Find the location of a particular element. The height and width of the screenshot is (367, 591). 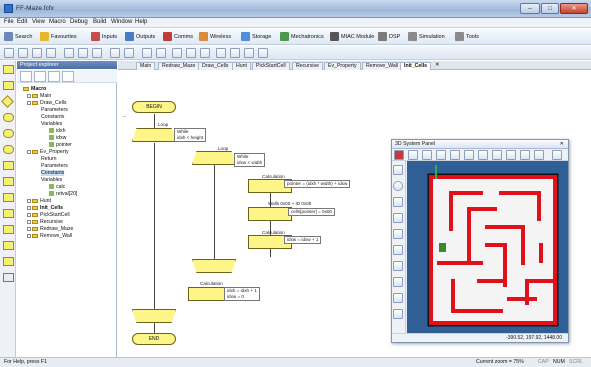

miac-module-button: MIAC Module is located at coordinates (352, 37).